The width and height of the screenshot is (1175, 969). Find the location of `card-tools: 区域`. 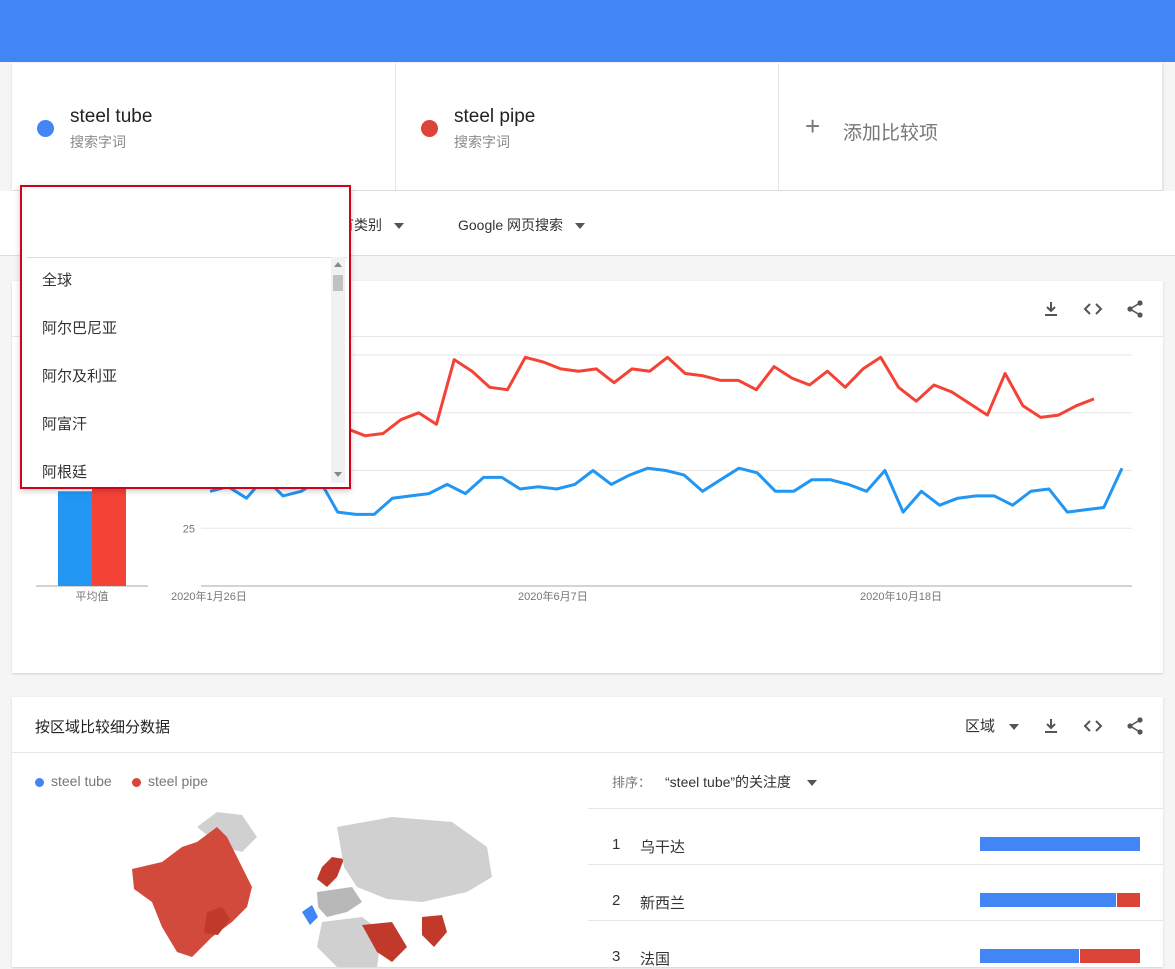

card-tools: 区域 is located at coordinates (1055, 725).